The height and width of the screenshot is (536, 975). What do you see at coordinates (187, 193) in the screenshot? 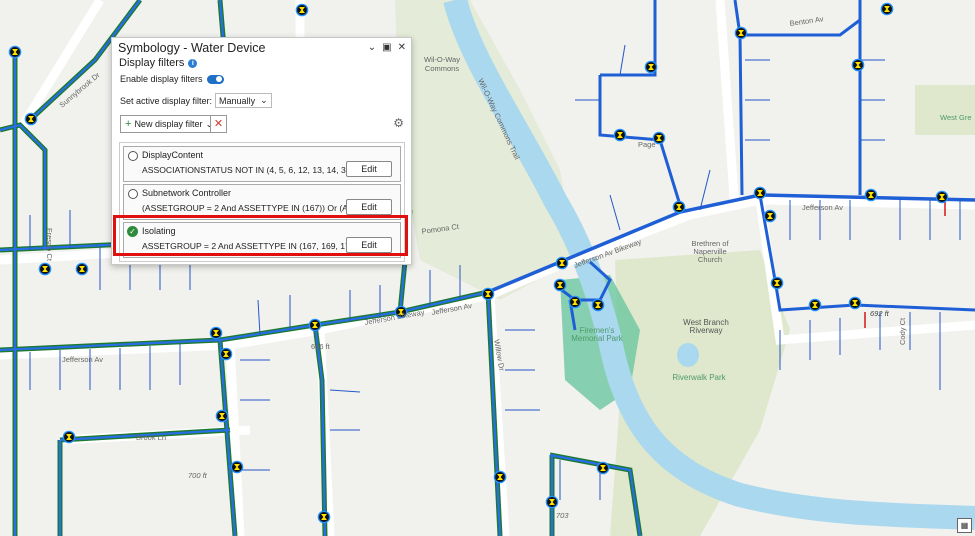
I see `filter-name: Subnetwork Controller` at bounding box center [187, 193].